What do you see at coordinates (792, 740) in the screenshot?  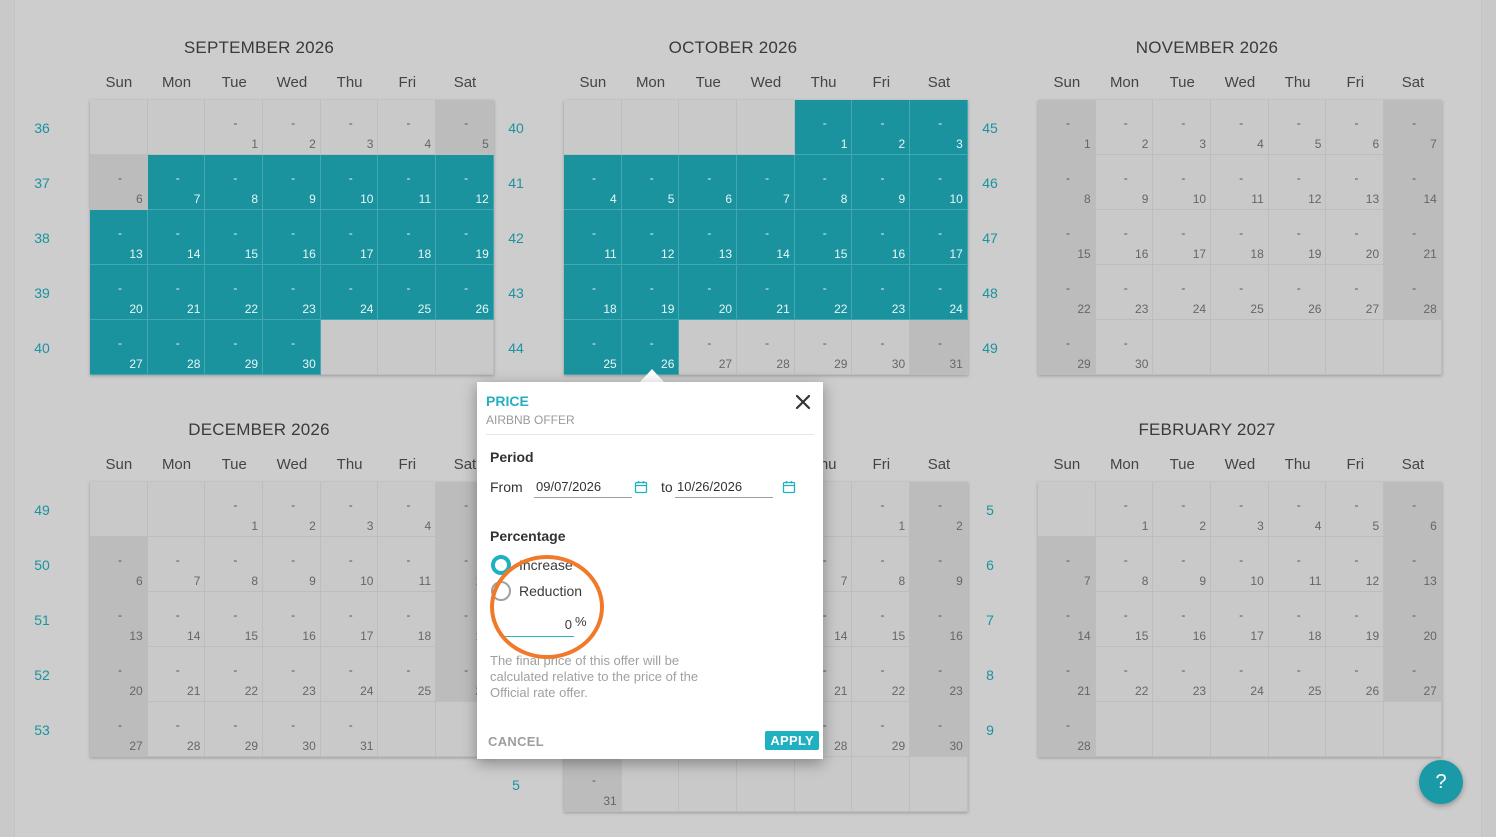 I see `apply-button: APPLY` at bounding box center [792, 740].